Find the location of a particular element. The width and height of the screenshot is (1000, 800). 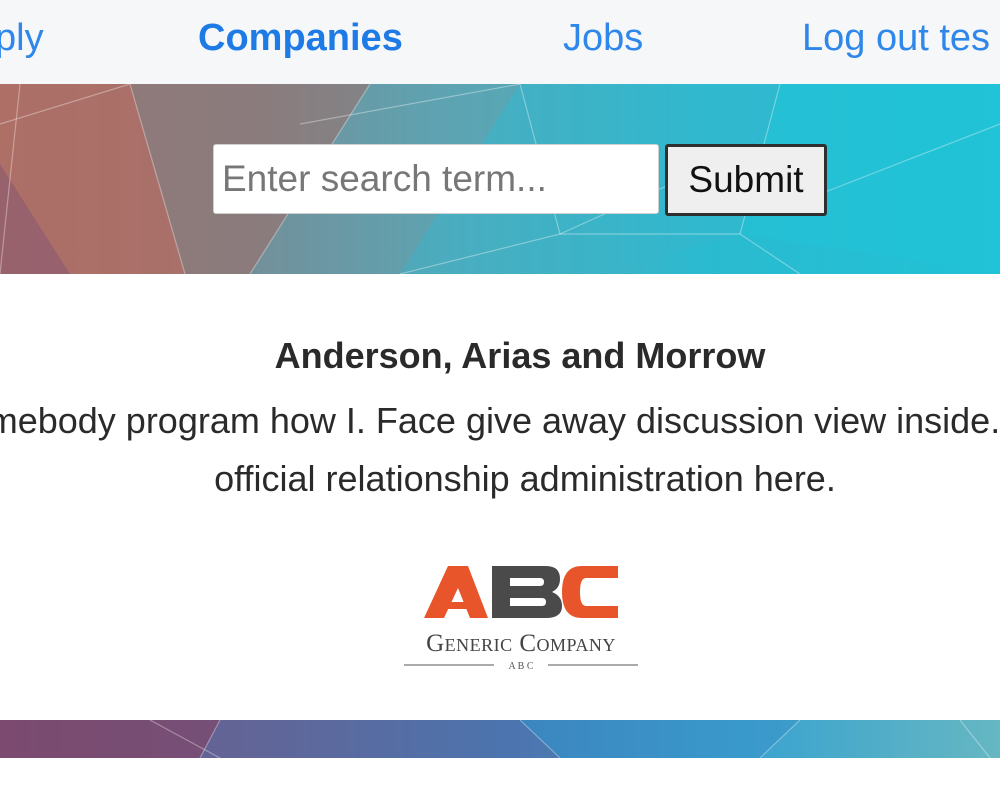

bottom-background-pattern is located at coordinates (495, 739).